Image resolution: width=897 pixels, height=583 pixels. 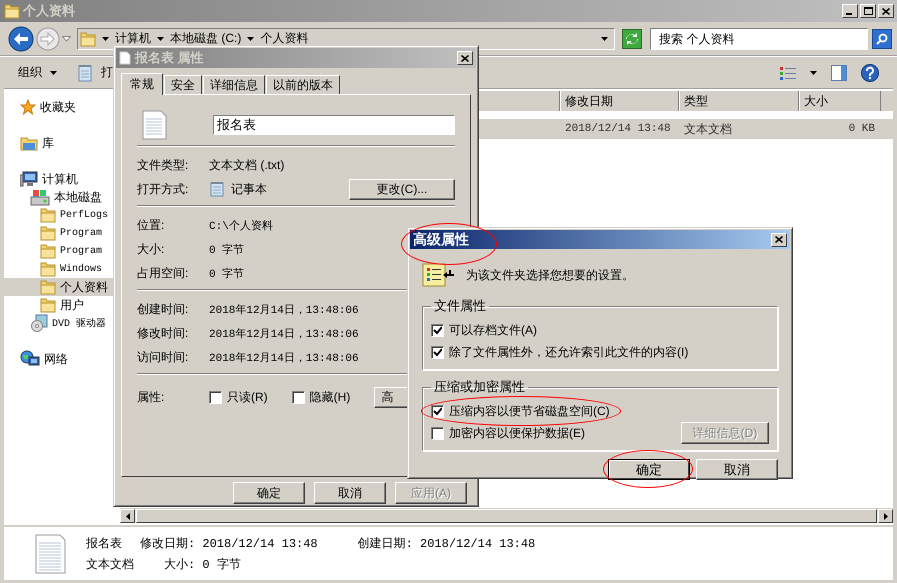 I want to click on refresh-icon, so click(x=632, y=38).